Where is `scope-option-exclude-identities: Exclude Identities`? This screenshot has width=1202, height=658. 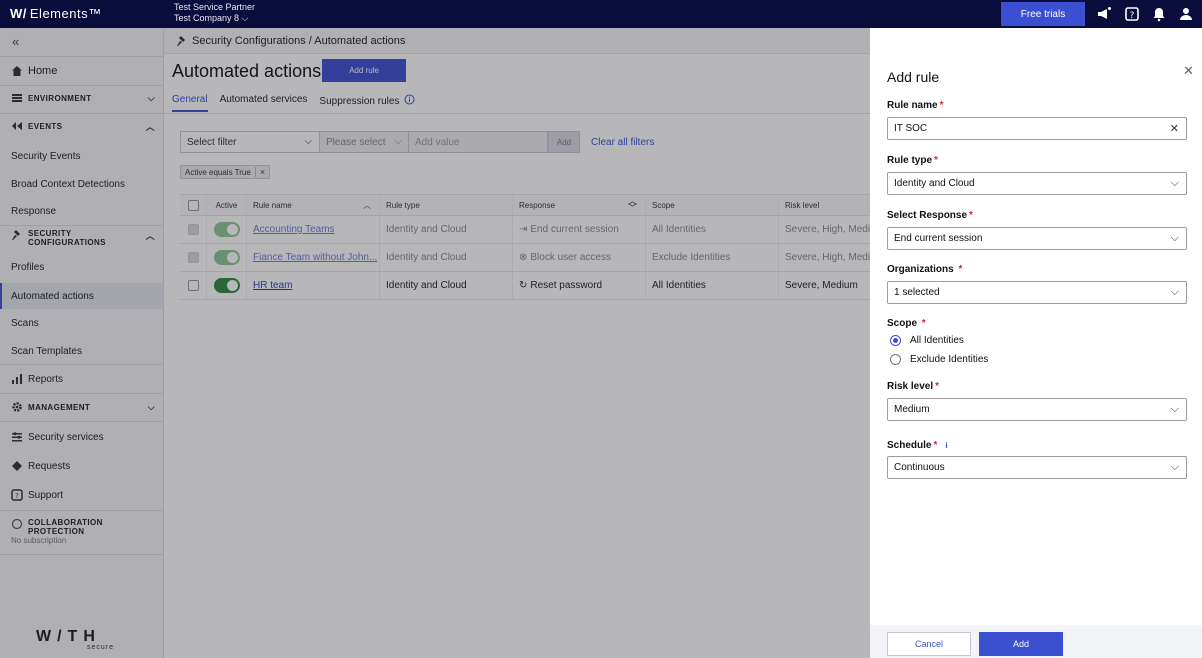 scope-option-exclude-identities: Exclude Identities is located at coordinates (939, 359).